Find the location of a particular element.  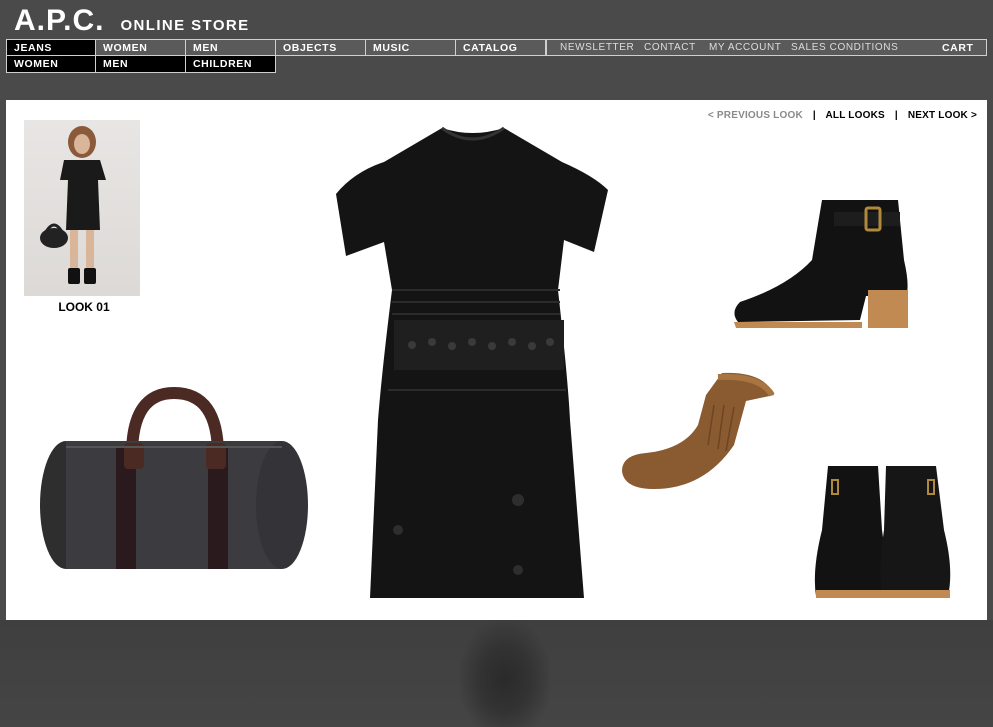

nav-men: MEN is located at coordinates (231, 47).